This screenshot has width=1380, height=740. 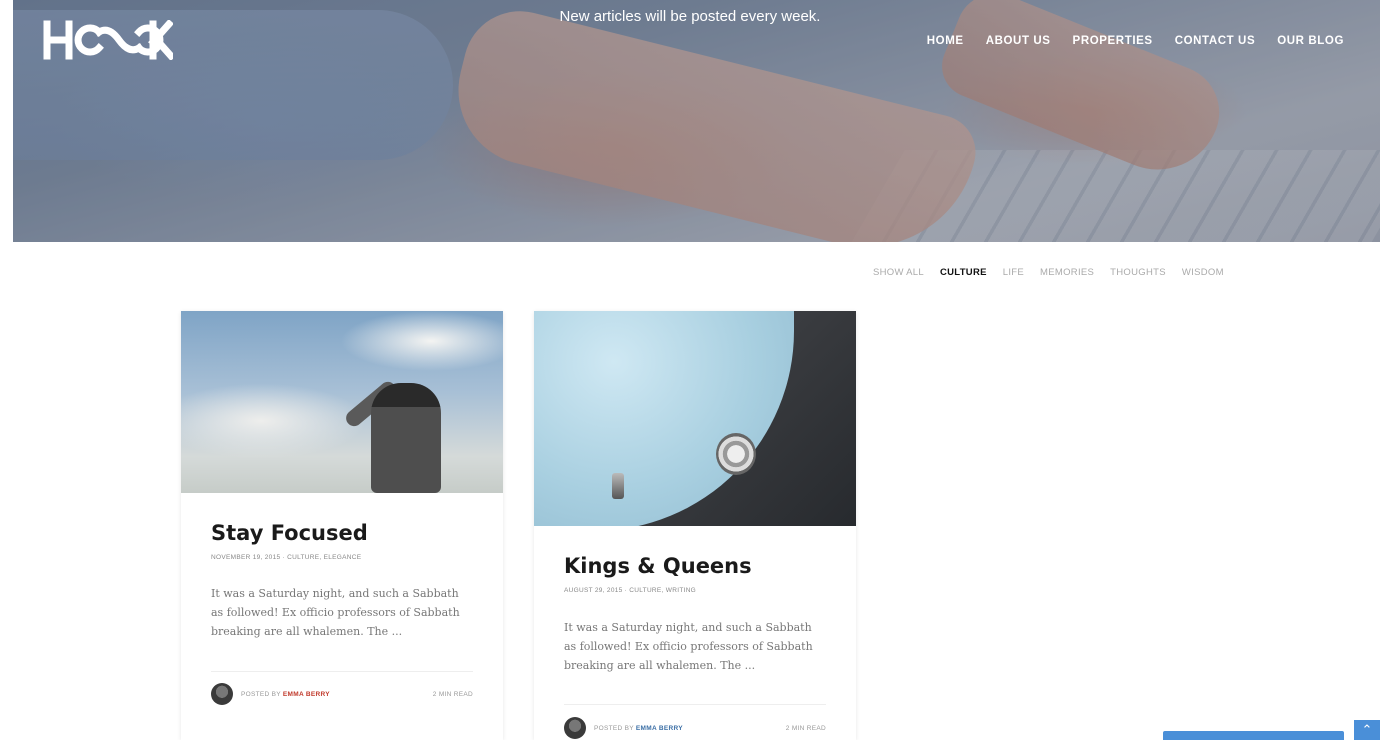 I want to click on hero-tagline: New articles will be posted every week., so click(x=690, y=16).